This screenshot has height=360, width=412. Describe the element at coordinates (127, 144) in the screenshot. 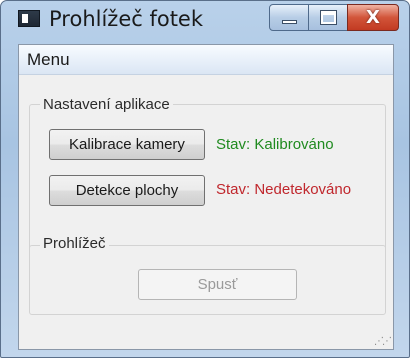

I see `calibrate-camera-button: Kalibrace kamery` at that location.